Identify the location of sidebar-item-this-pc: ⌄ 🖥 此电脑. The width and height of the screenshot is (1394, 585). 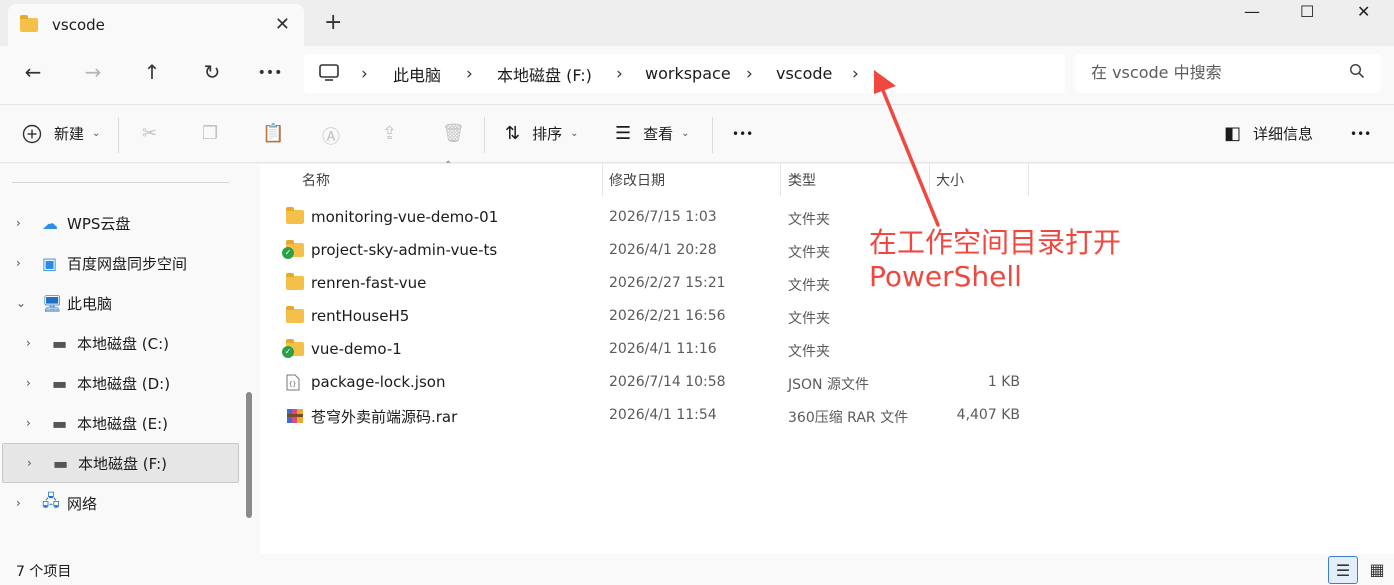
(120, 303).